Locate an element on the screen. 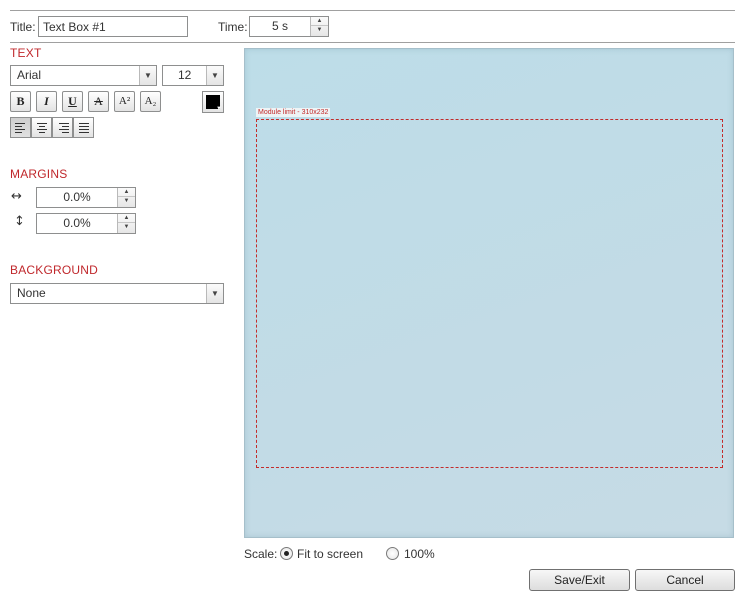 This screenshot has width=745, height=600. italic-icon: I is located at coordinates (46, 101).